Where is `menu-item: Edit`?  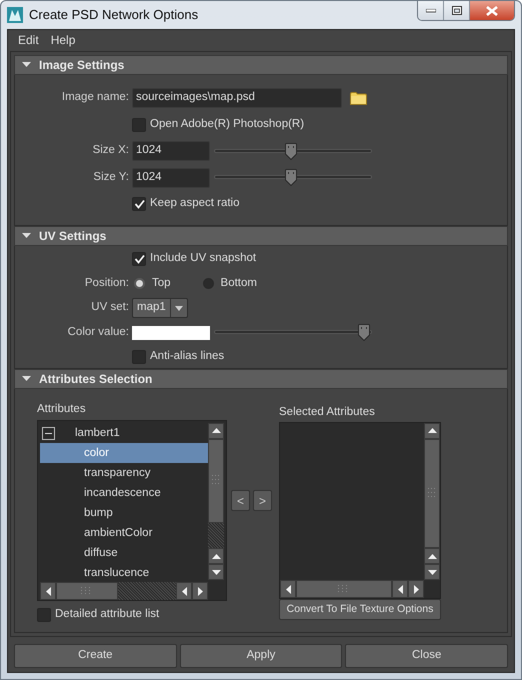 menu-item: Edit is located at coordinates (28, 40).